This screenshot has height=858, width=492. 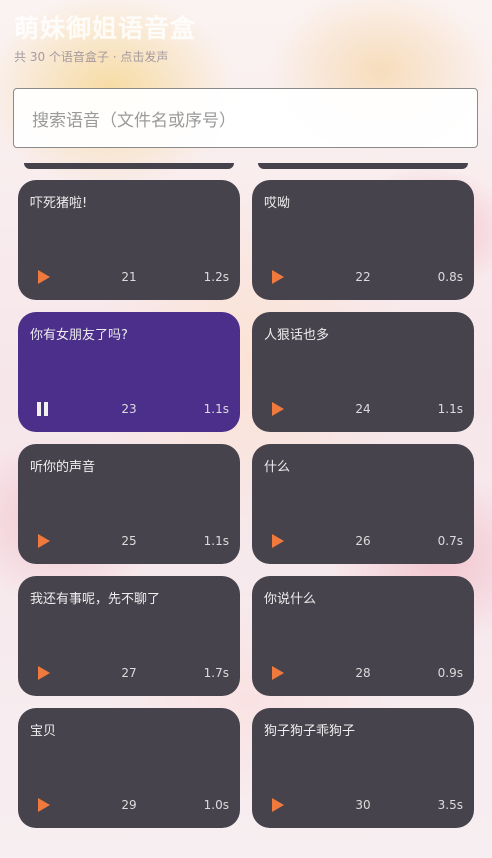 I want to click on voice-card: 狗子狗子乖狗子 30 3.5s, so click(x=363, y=768).